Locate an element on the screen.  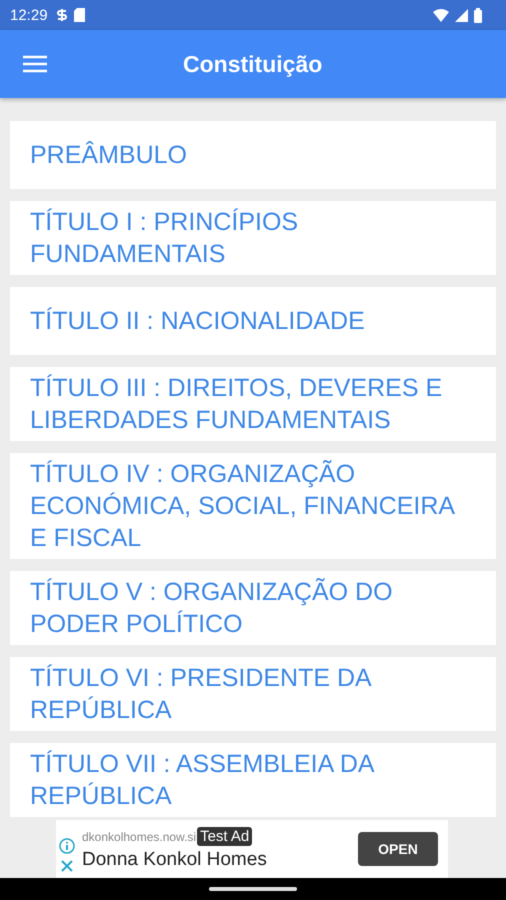
menu-icon is located at coordinates (35, 64).